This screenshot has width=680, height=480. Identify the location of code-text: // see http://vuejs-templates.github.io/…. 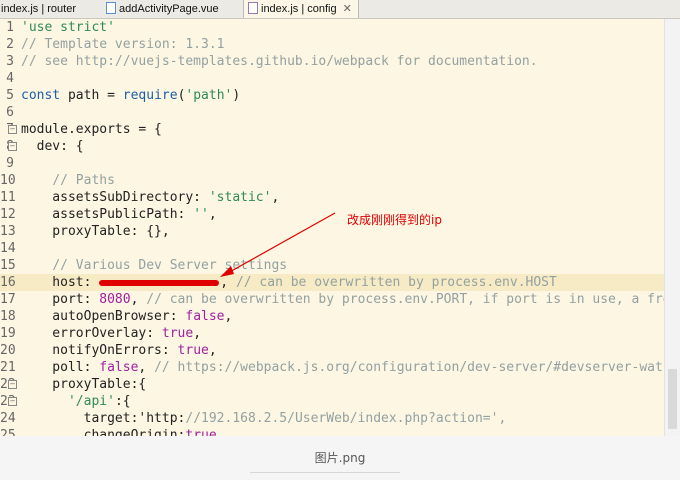
(279, 61).